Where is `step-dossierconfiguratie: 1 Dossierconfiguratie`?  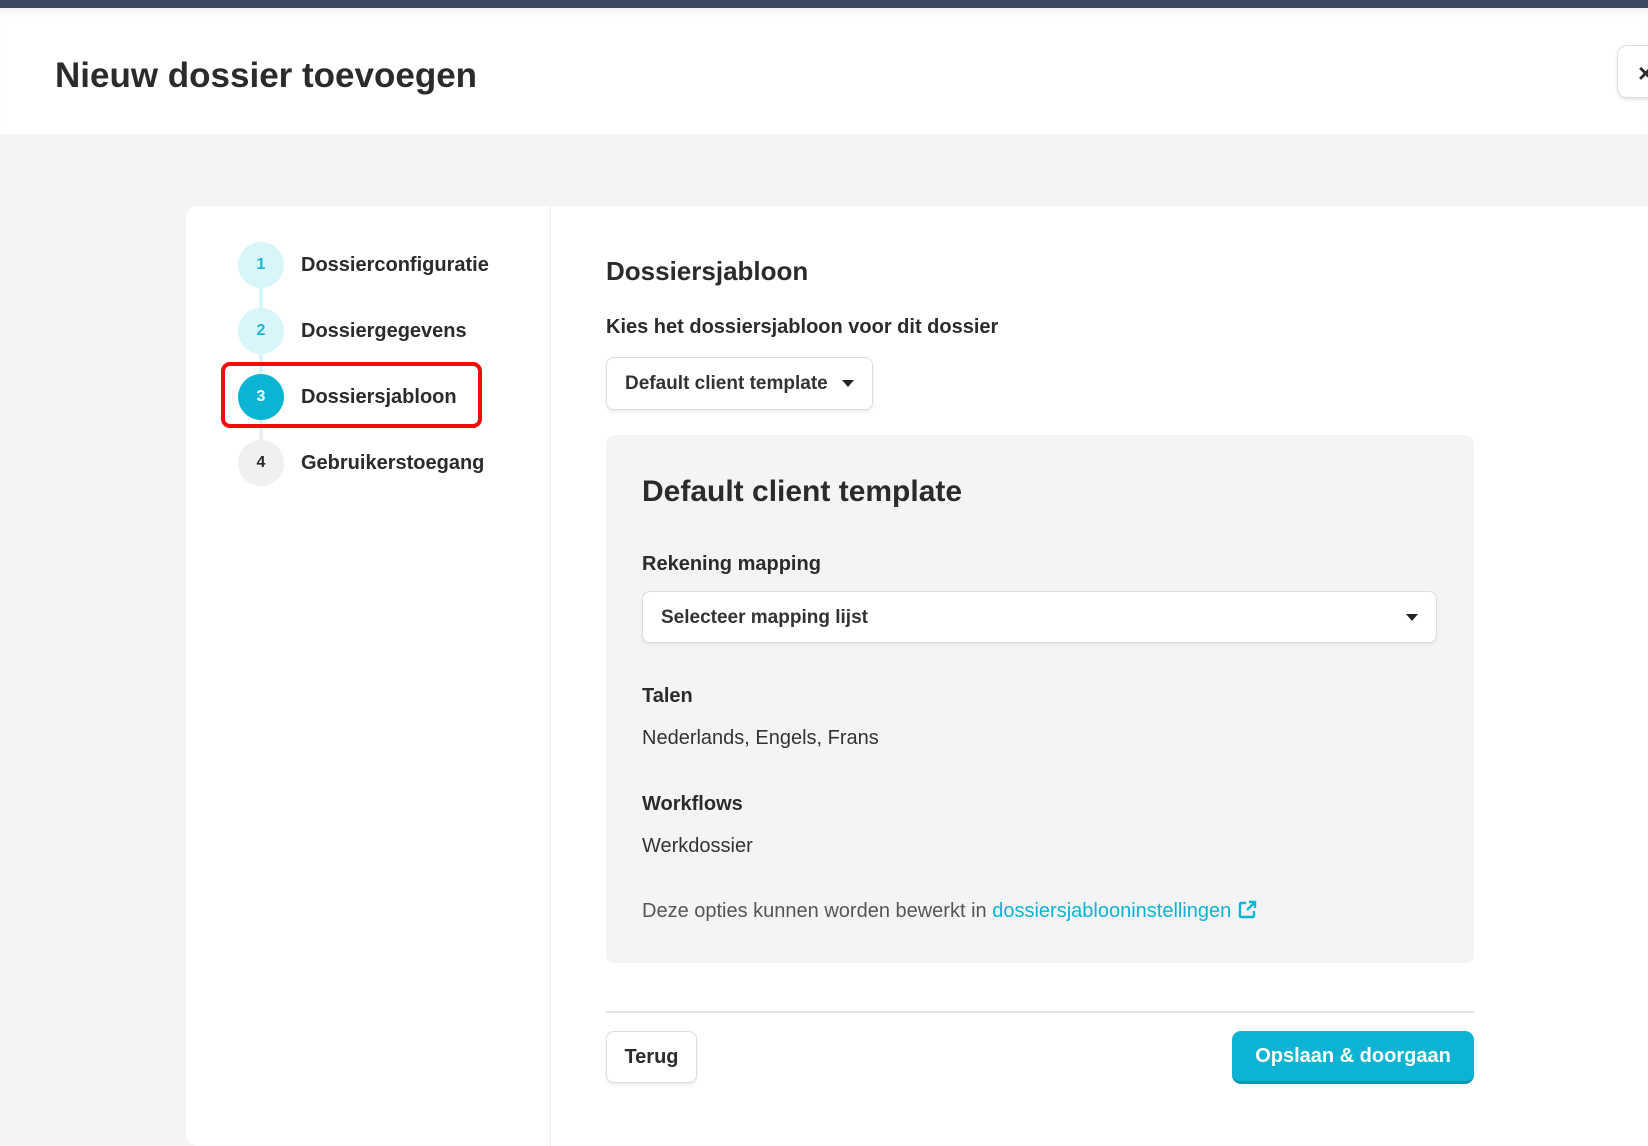 step-dossierconfiguratie: 1 Dossierconfiguratie is located at coordinates (363, 265).